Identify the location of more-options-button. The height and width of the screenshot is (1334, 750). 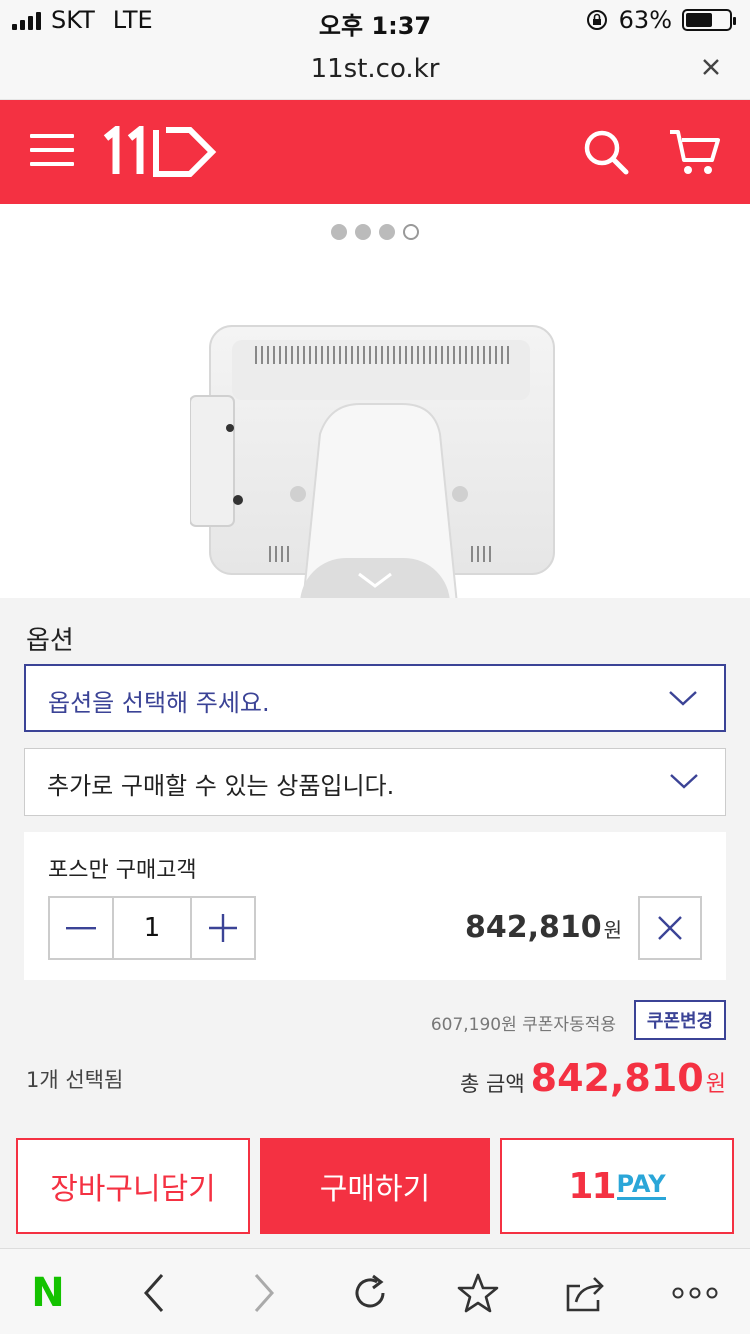
(695, 1293).